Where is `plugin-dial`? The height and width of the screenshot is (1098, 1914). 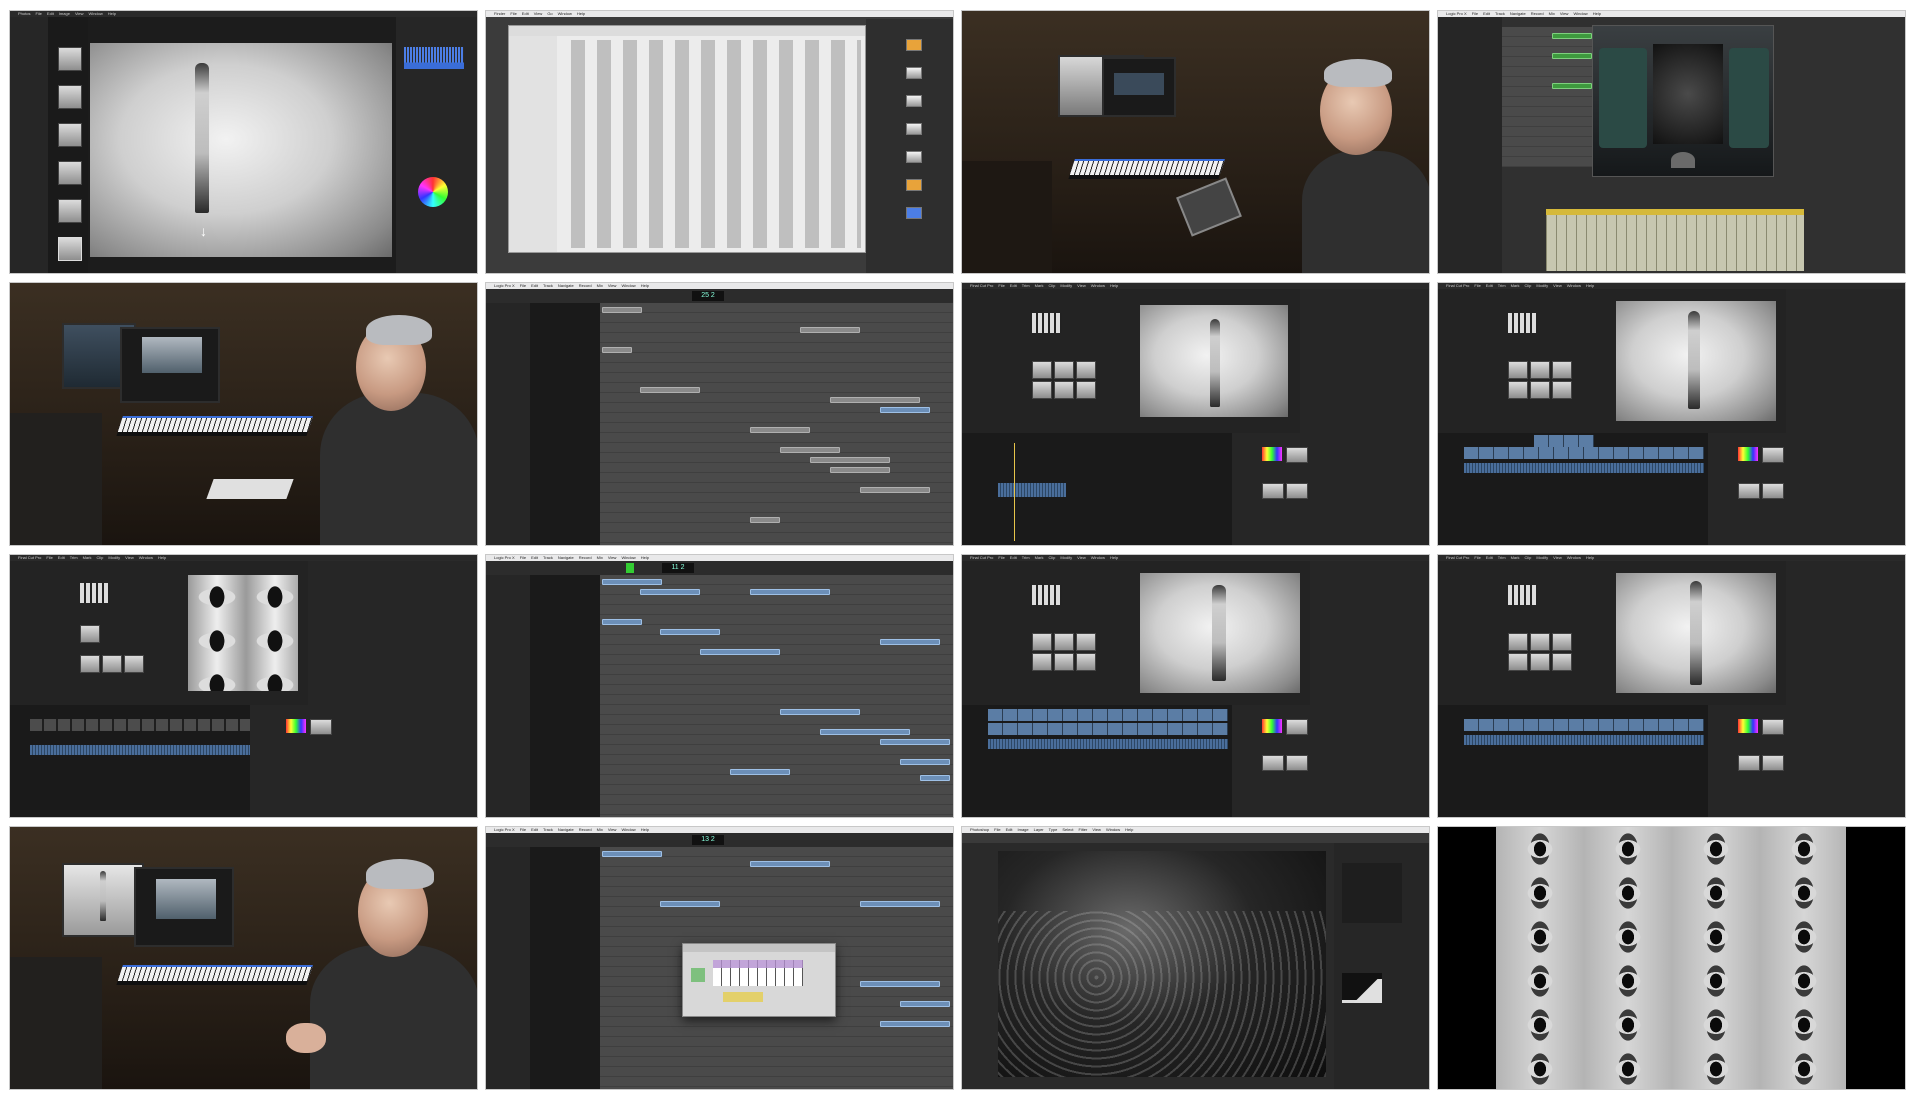
plugin-dial is located at coordinates (1683, 160).